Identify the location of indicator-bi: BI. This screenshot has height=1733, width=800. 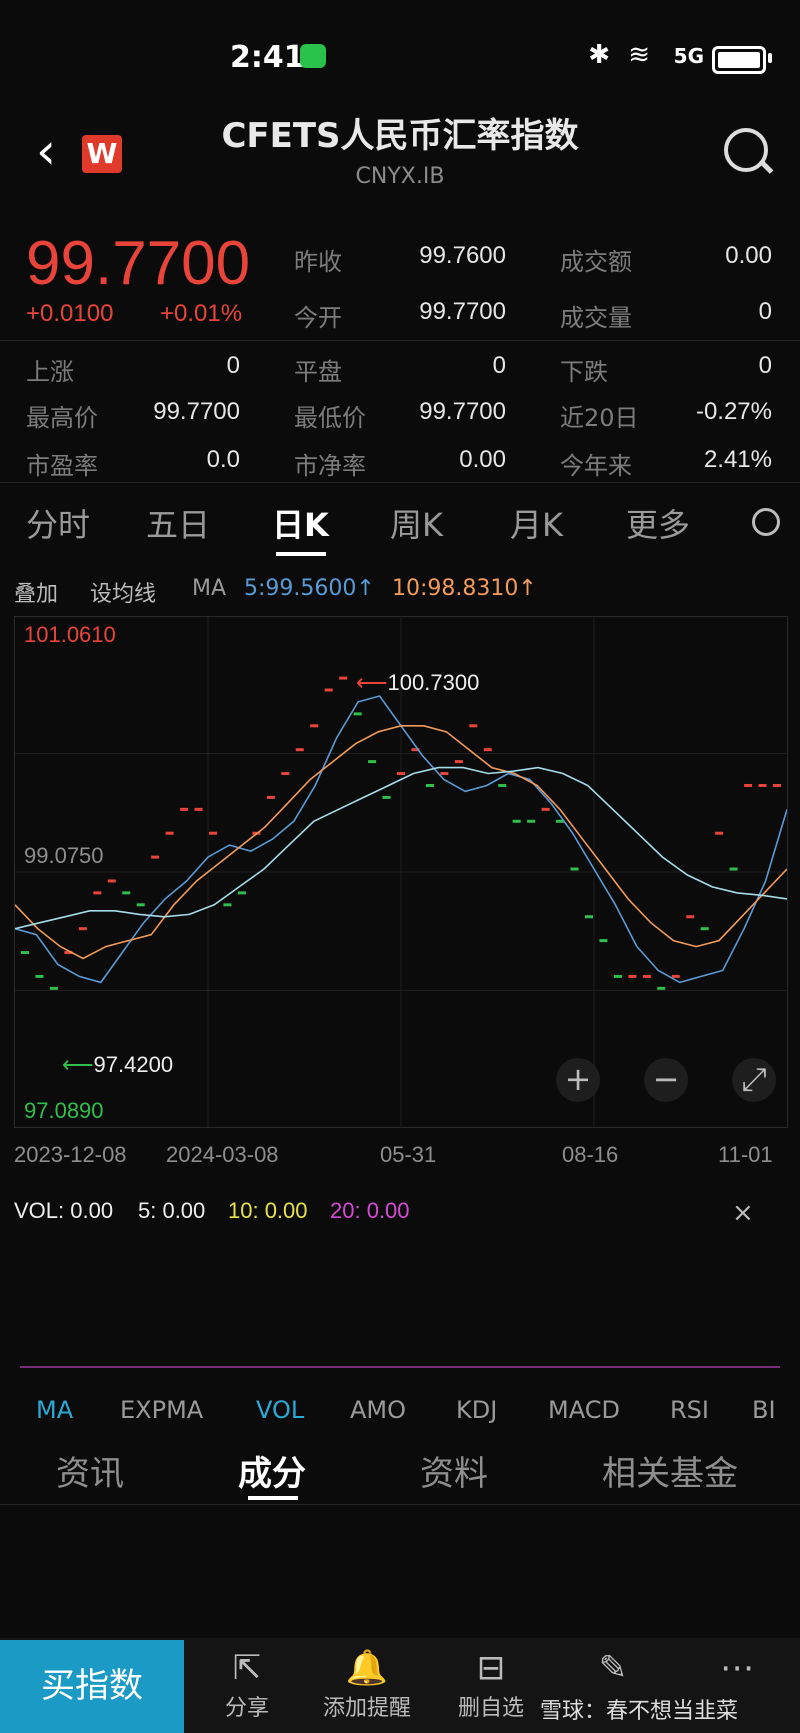
(764, 1410).